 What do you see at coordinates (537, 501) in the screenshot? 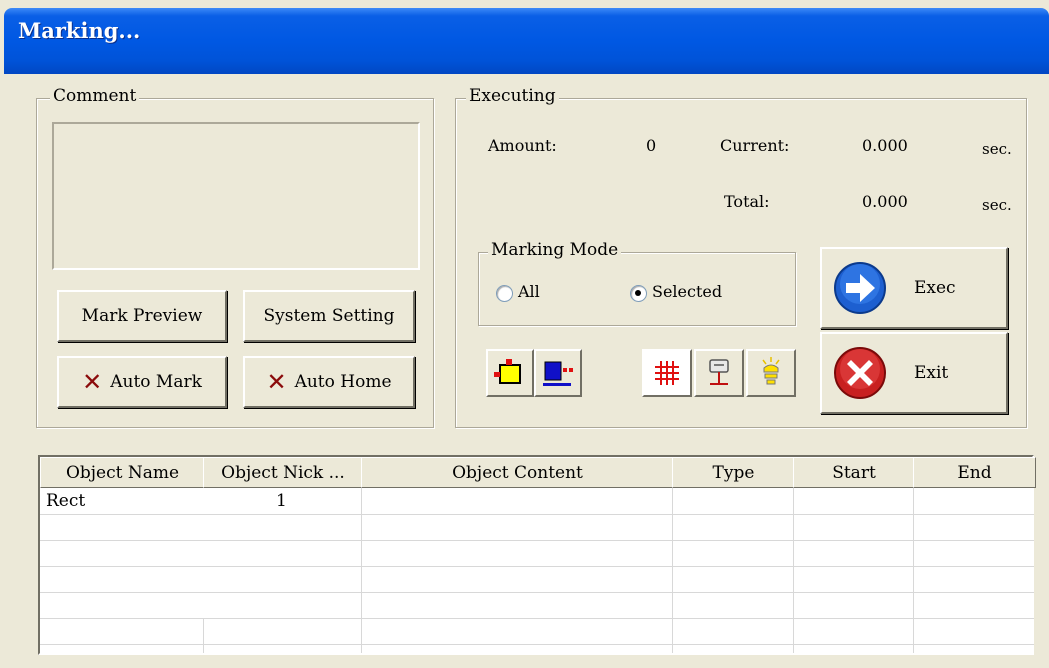
I see `table-row: Rect 1` at bounding box center [537, 501].